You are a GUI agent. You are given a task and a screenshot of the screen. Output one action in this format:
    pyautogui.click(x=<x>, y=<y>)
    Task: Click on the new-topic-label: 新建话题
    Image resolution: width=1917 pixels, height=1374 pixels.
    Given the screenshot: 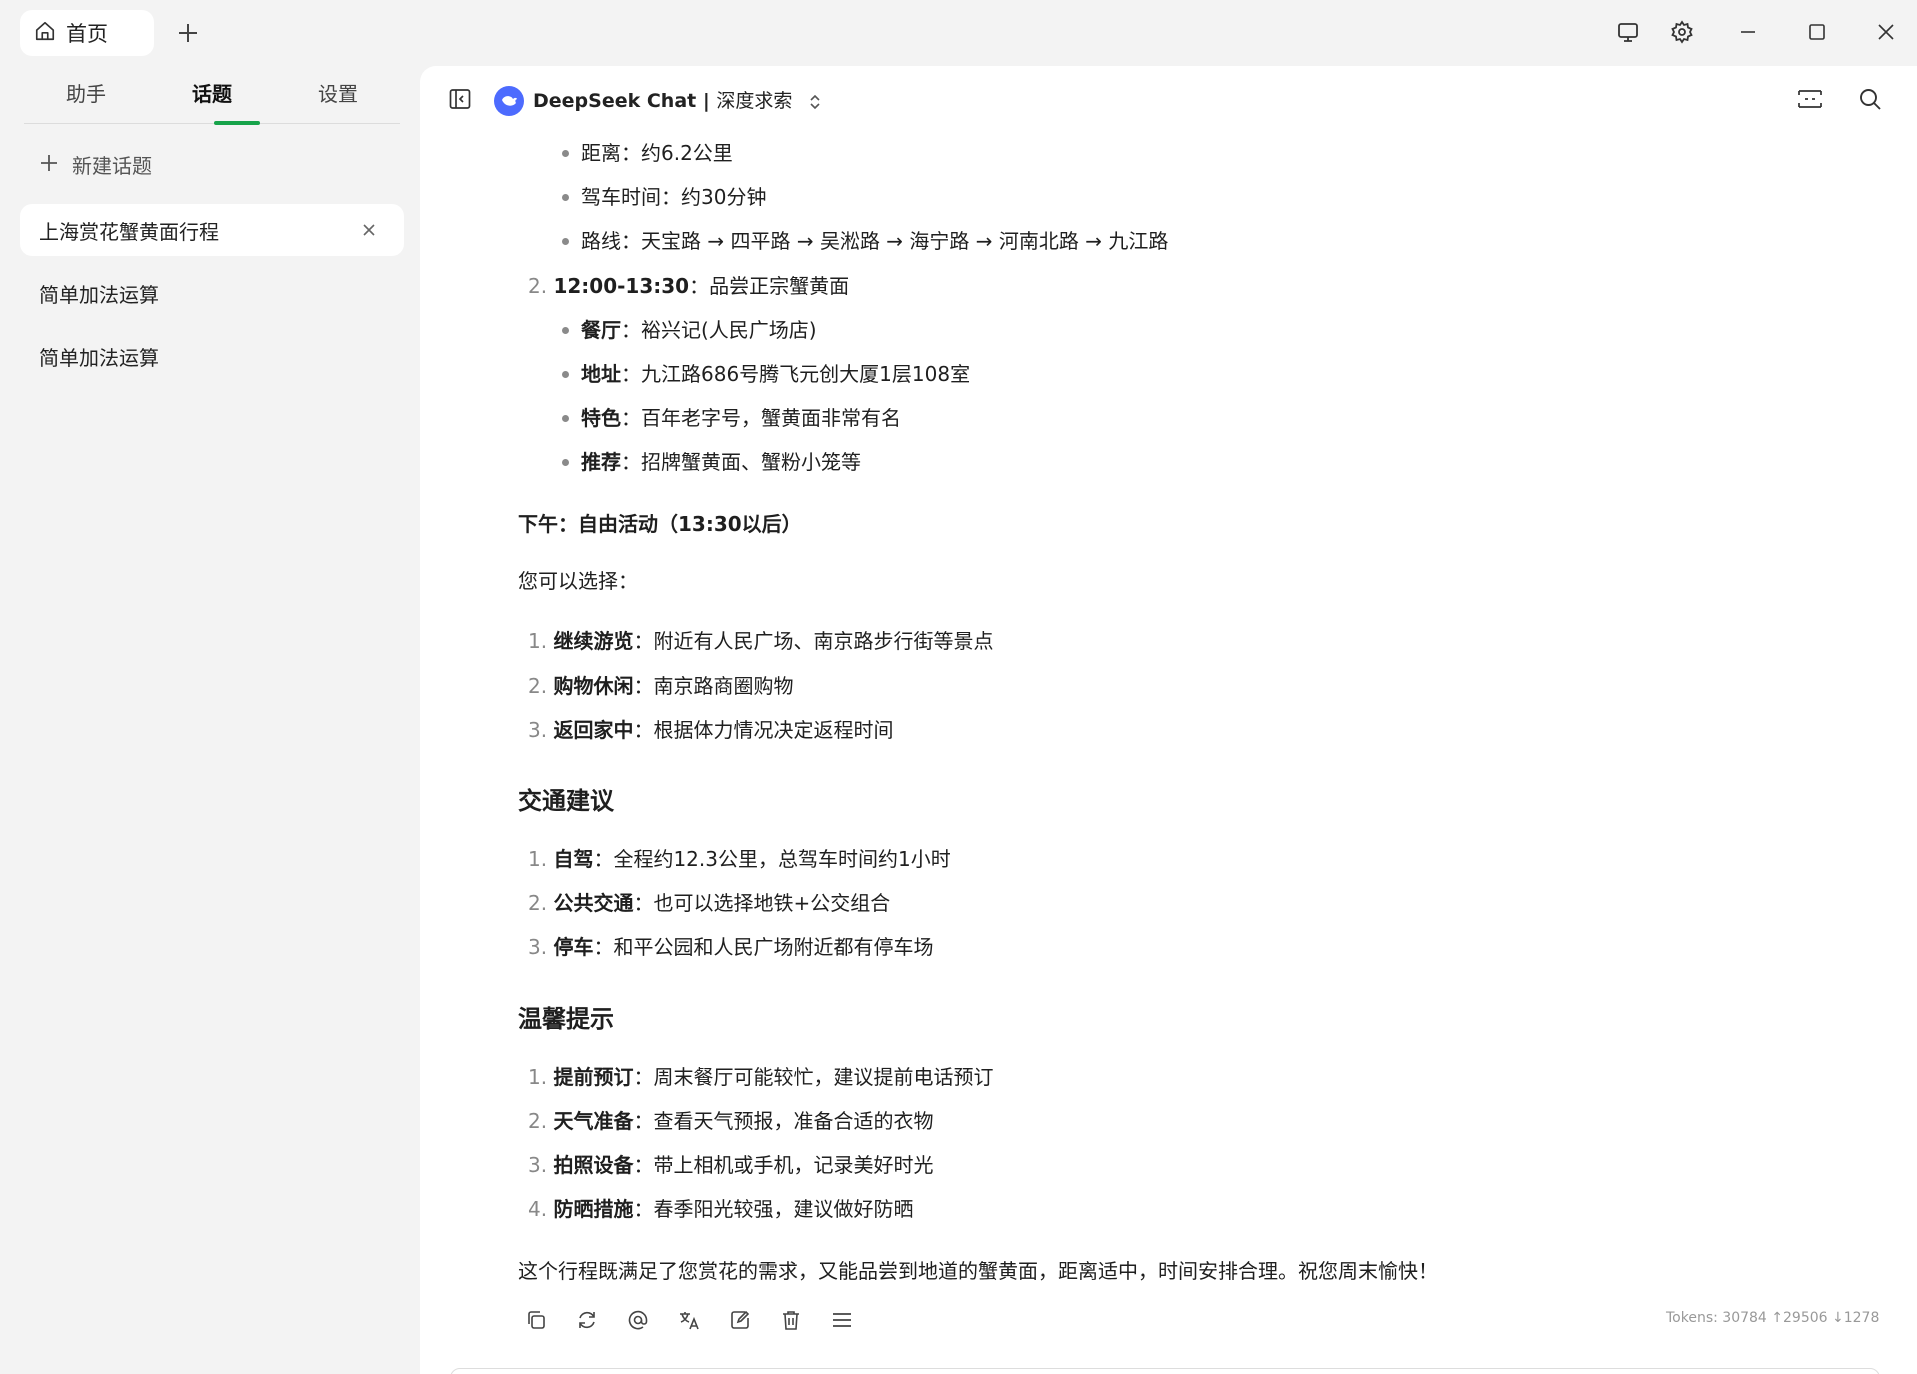 What is the action you would take?
    pyautogui.click(x=112, y=166)
    